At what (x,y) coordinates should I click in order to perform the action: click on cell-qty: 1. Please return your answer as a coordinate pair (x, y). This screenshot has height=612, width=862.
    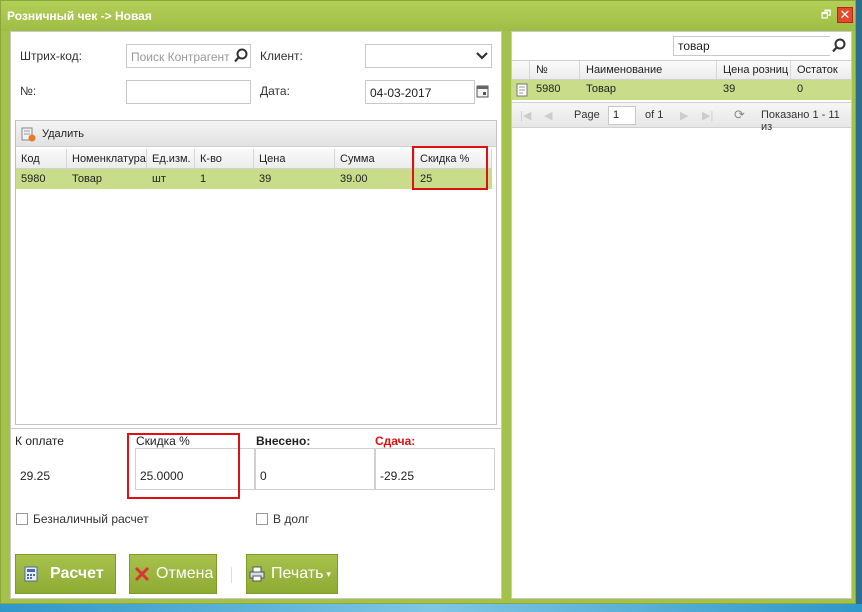
    Looking at the image, I should click on (203, 179).